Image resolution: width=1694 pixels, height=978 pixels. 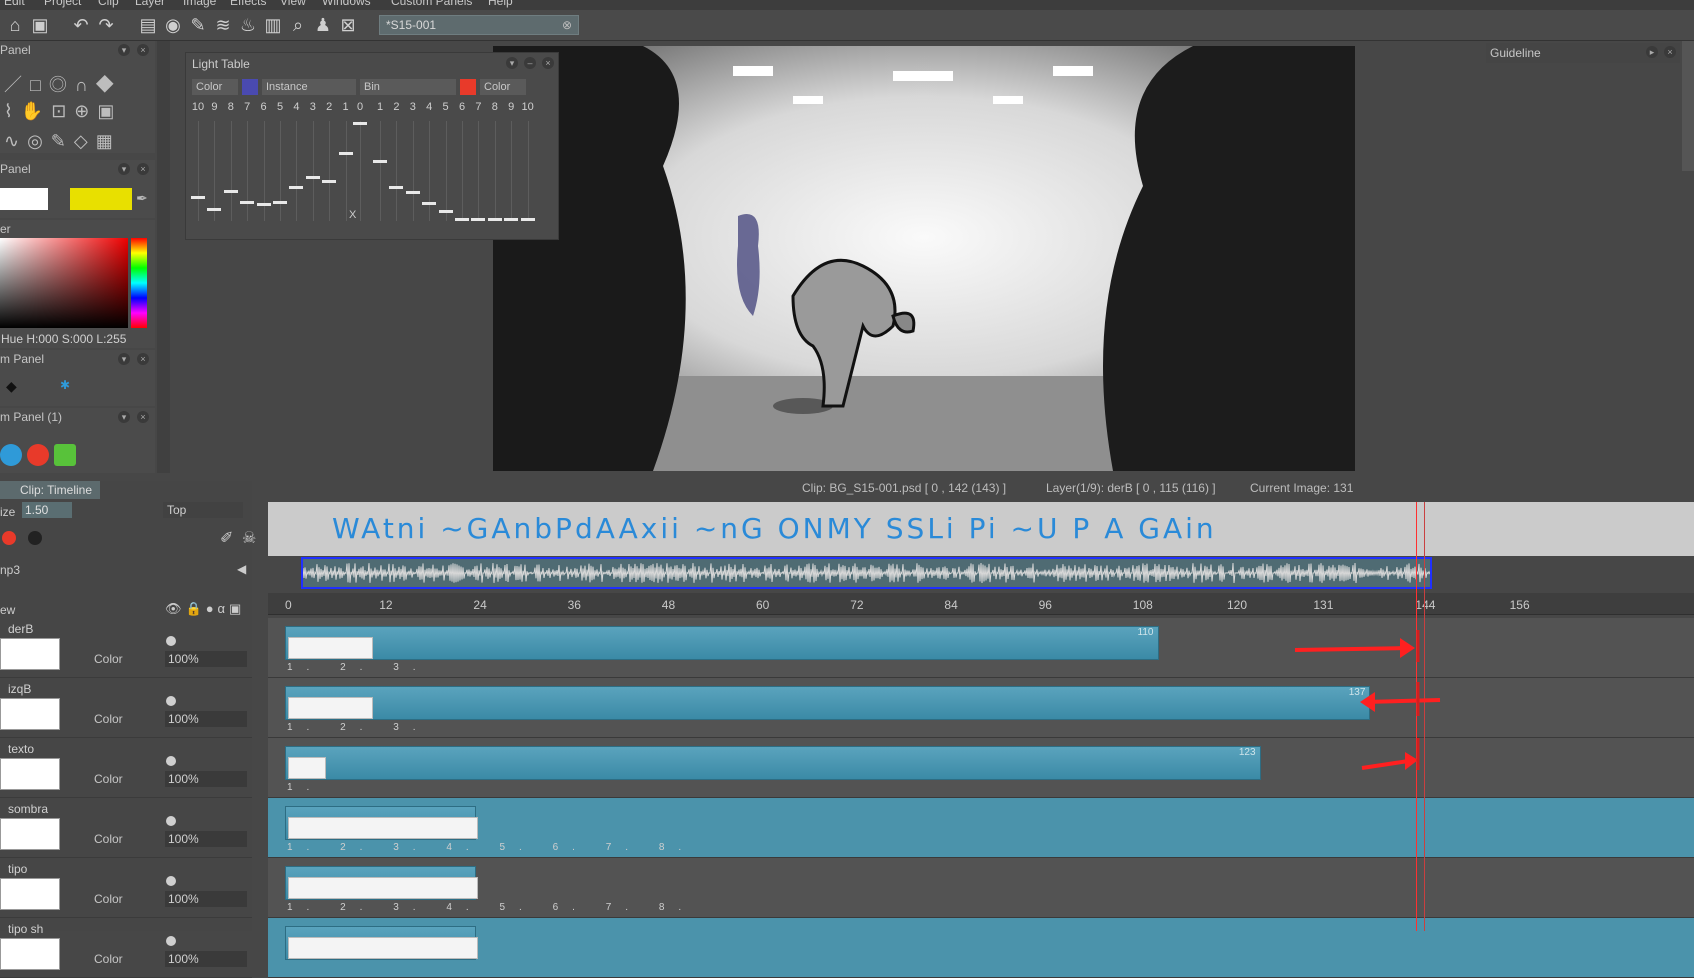 What do you see at coordinates (1652, 52) in the screenshot?
I see `expand-icon: ▸` at bounding box center [1652, 52].